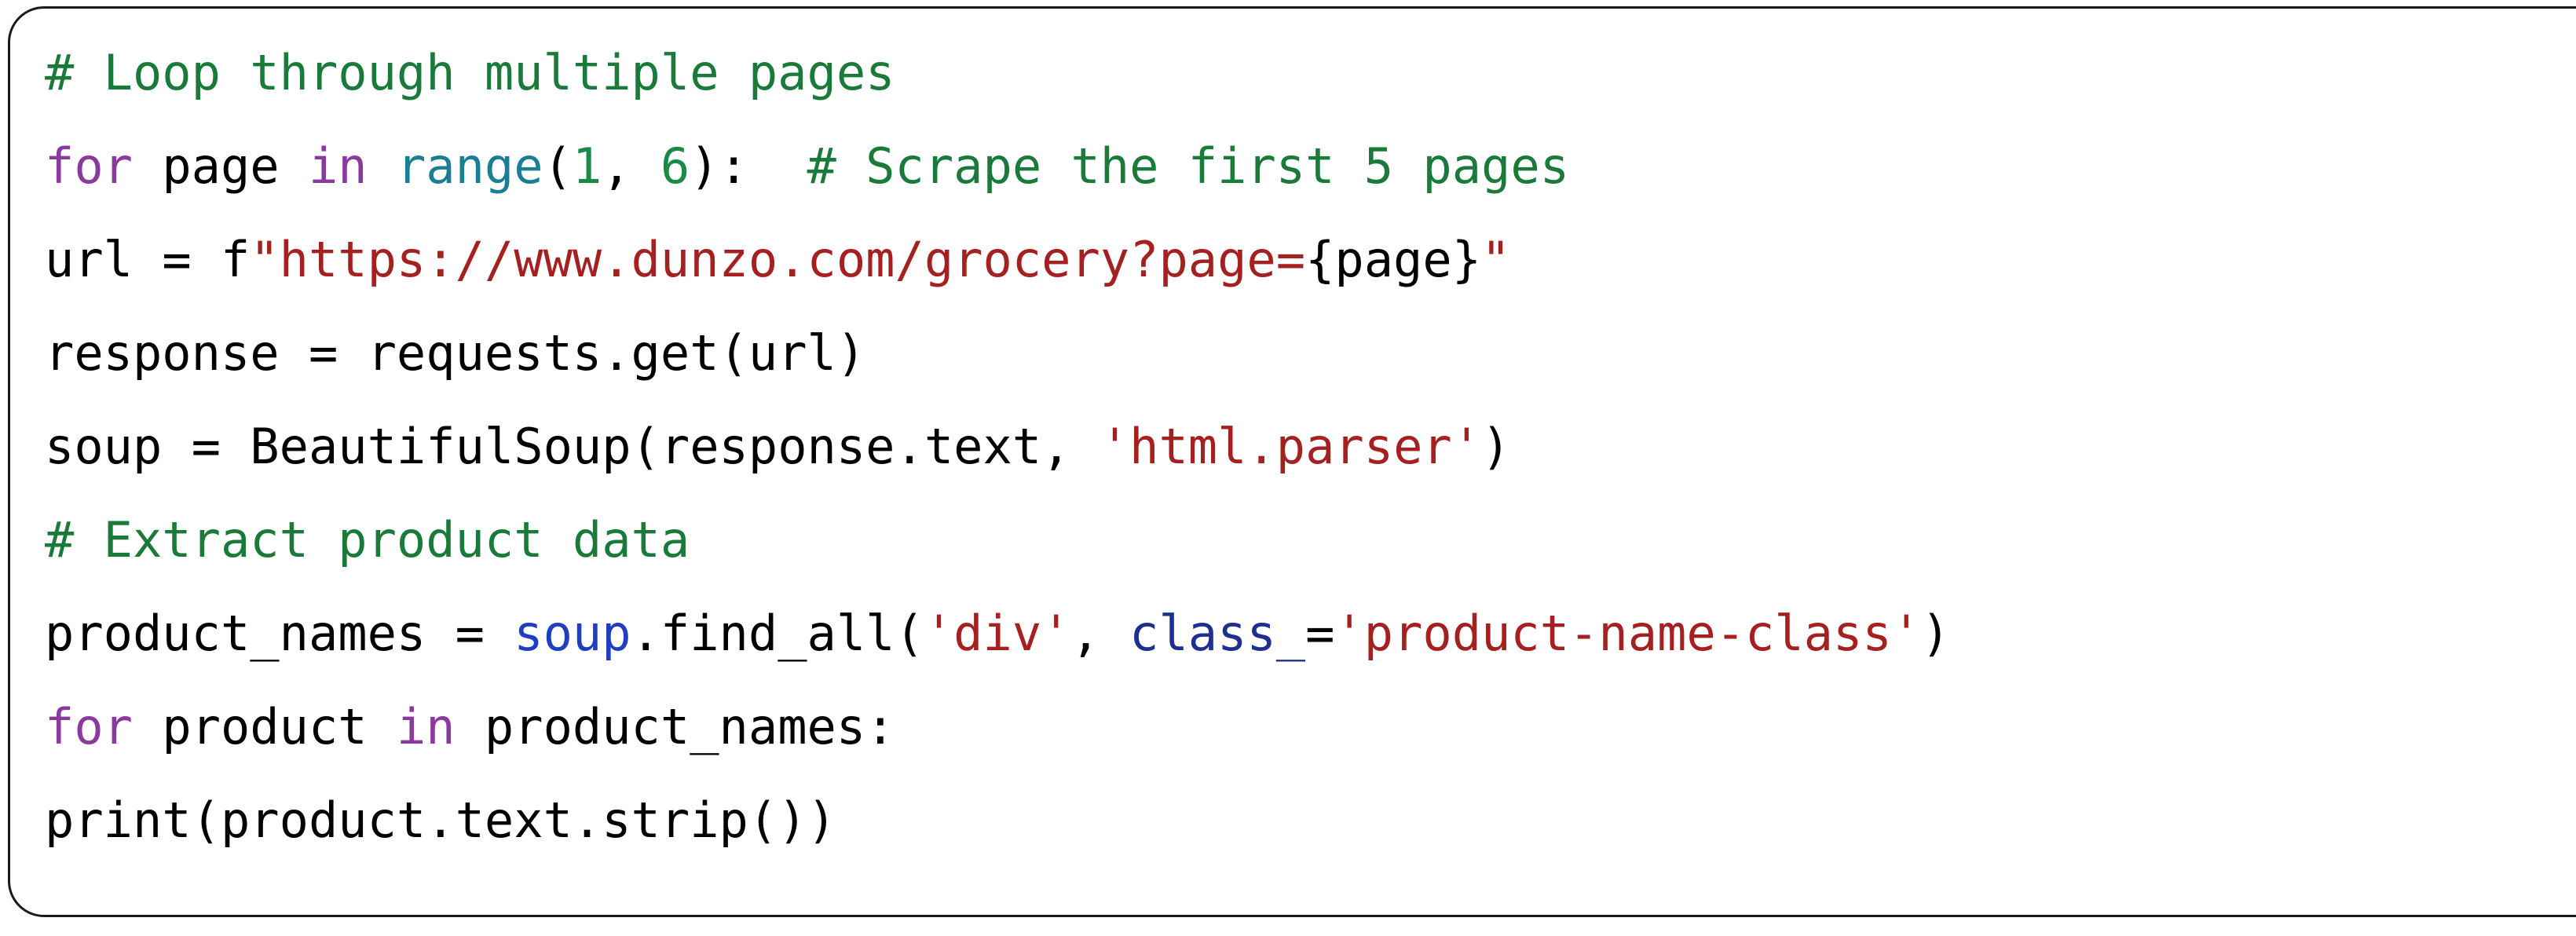 Image resolution: width=2576 pixels, height=936 pixels. What do you see at coordinates (1628, 633) in the screenshot?
I see `code-token-string: 'product-name-class'` at bounding box center [1628, 633].